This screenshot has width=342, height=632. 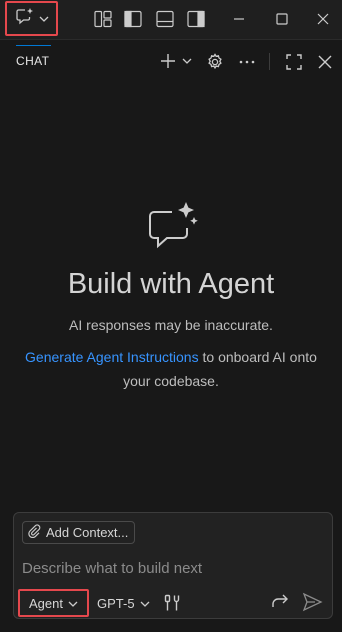 What do you see at coordinates (116, 603) in the screenshot?
I see `model-label: GPT-5` at bounding box center [116, 603].